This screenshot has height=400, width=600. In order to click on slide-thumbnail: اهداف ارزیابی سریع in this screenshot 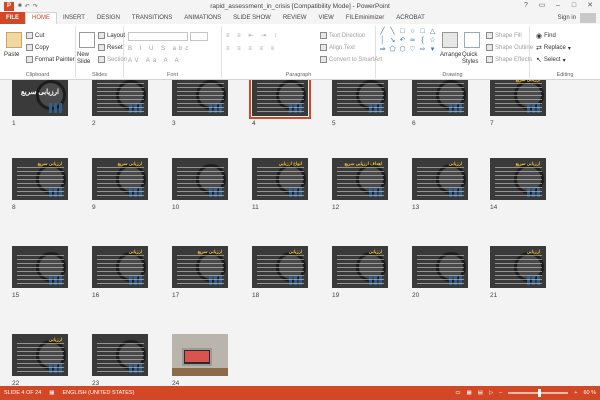, I will do `click(360, 179)`.